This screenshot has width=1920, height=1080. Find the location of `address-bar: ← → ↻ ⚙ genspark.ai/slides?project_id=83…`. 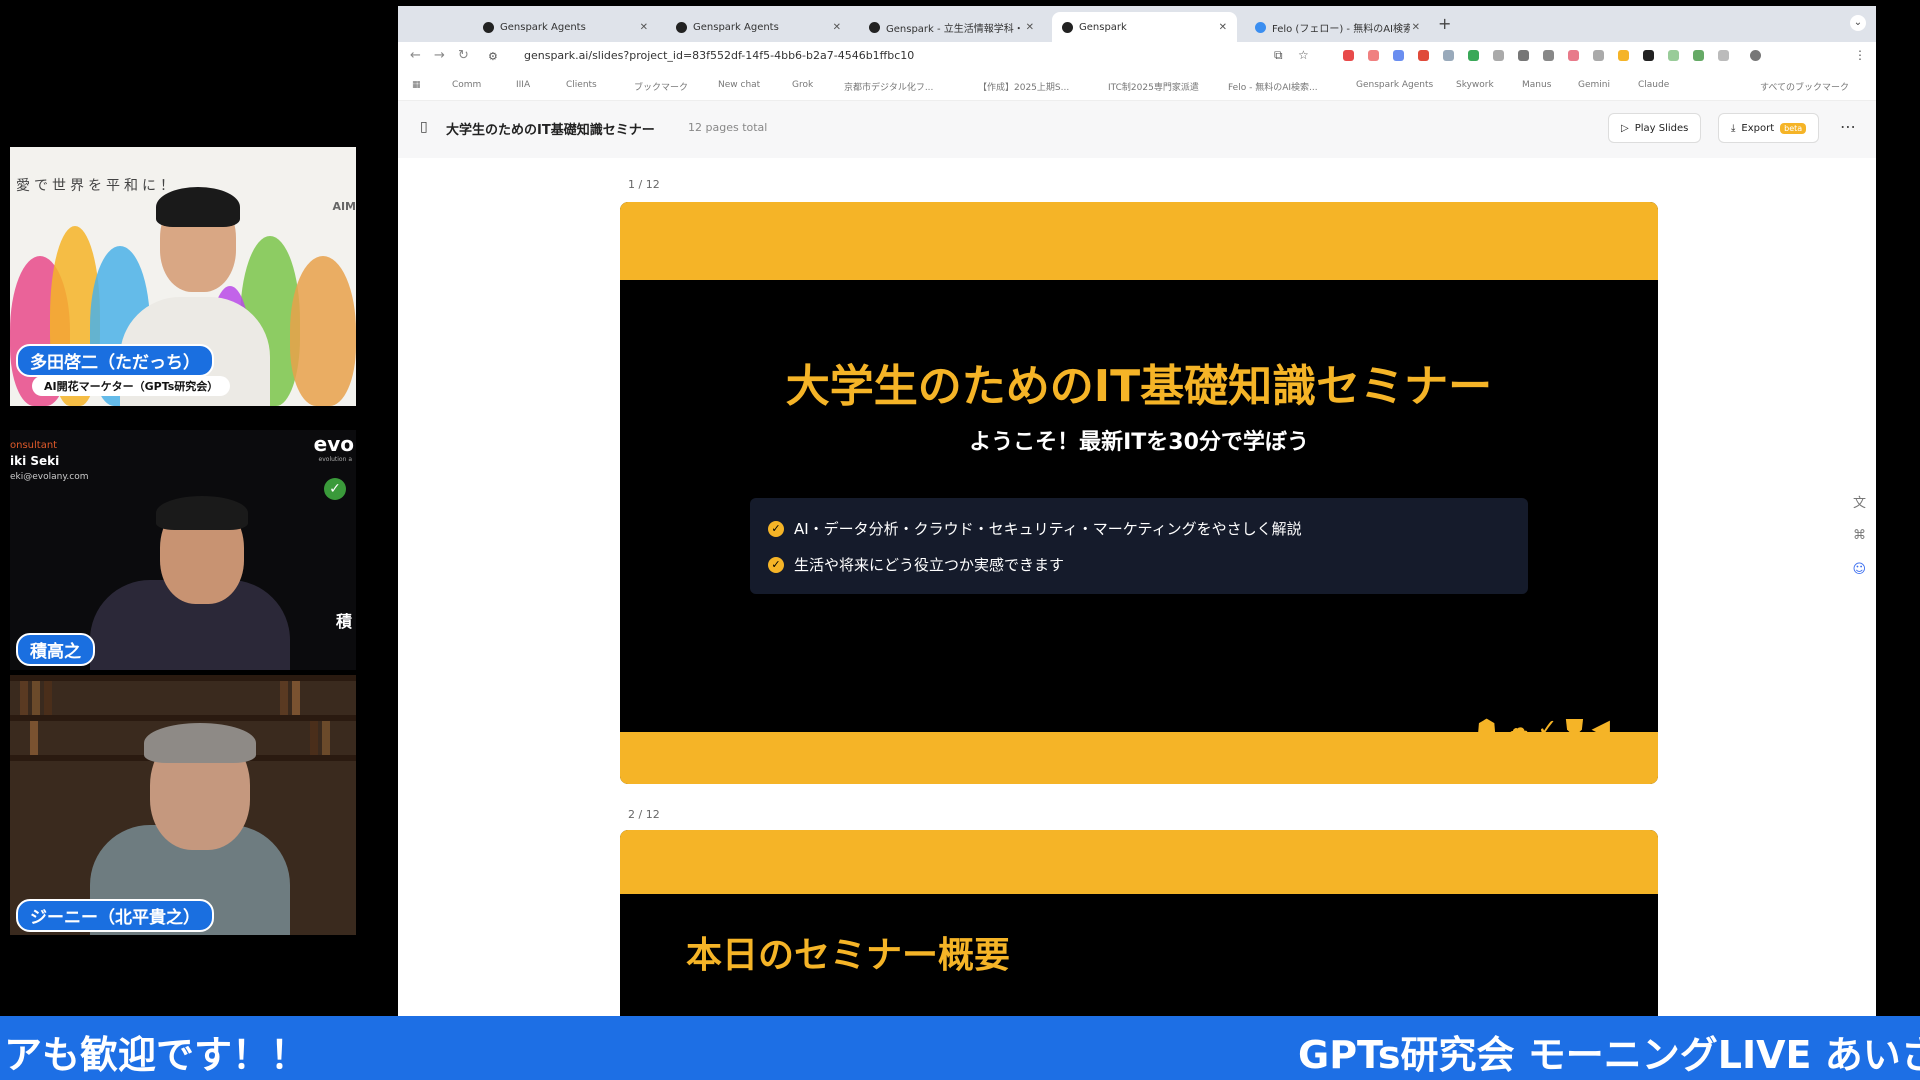

address-bar: ← → ↻ ⚙ genspark.ai/slides?project_id=83… is located at coordinates (1137, 57).